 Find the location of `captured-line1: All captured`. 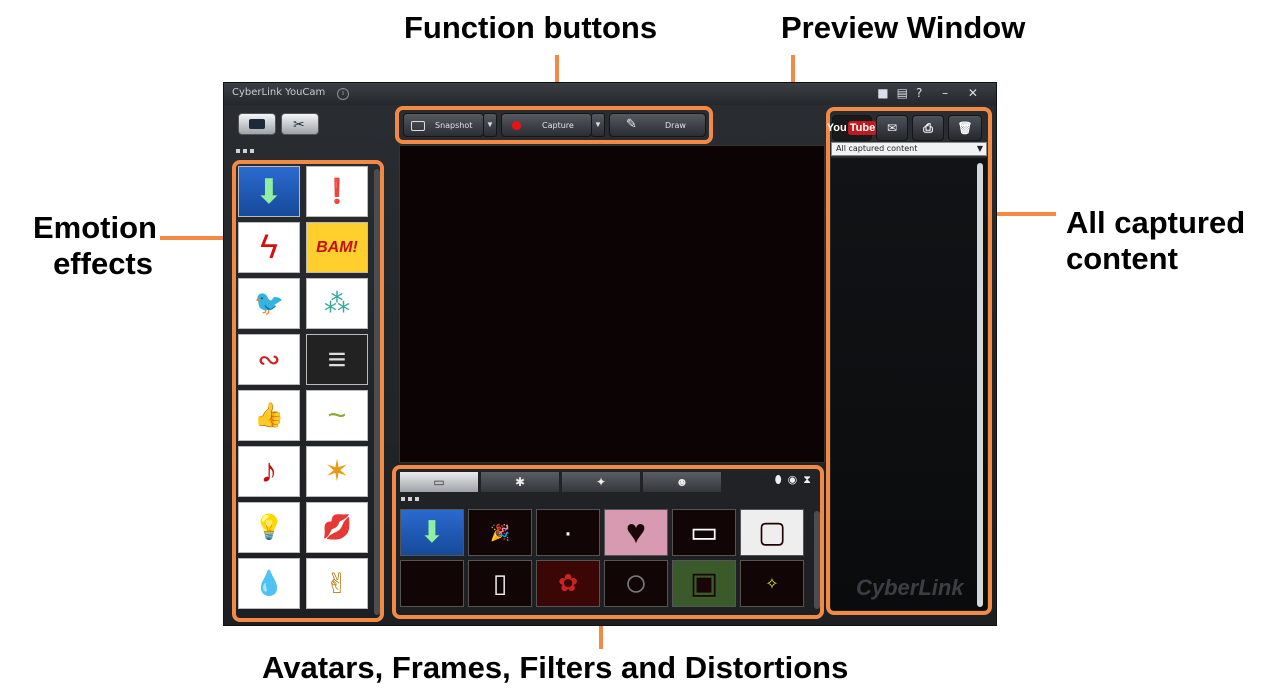

captured-line1: All captured is located at coordinates (1156, 222).